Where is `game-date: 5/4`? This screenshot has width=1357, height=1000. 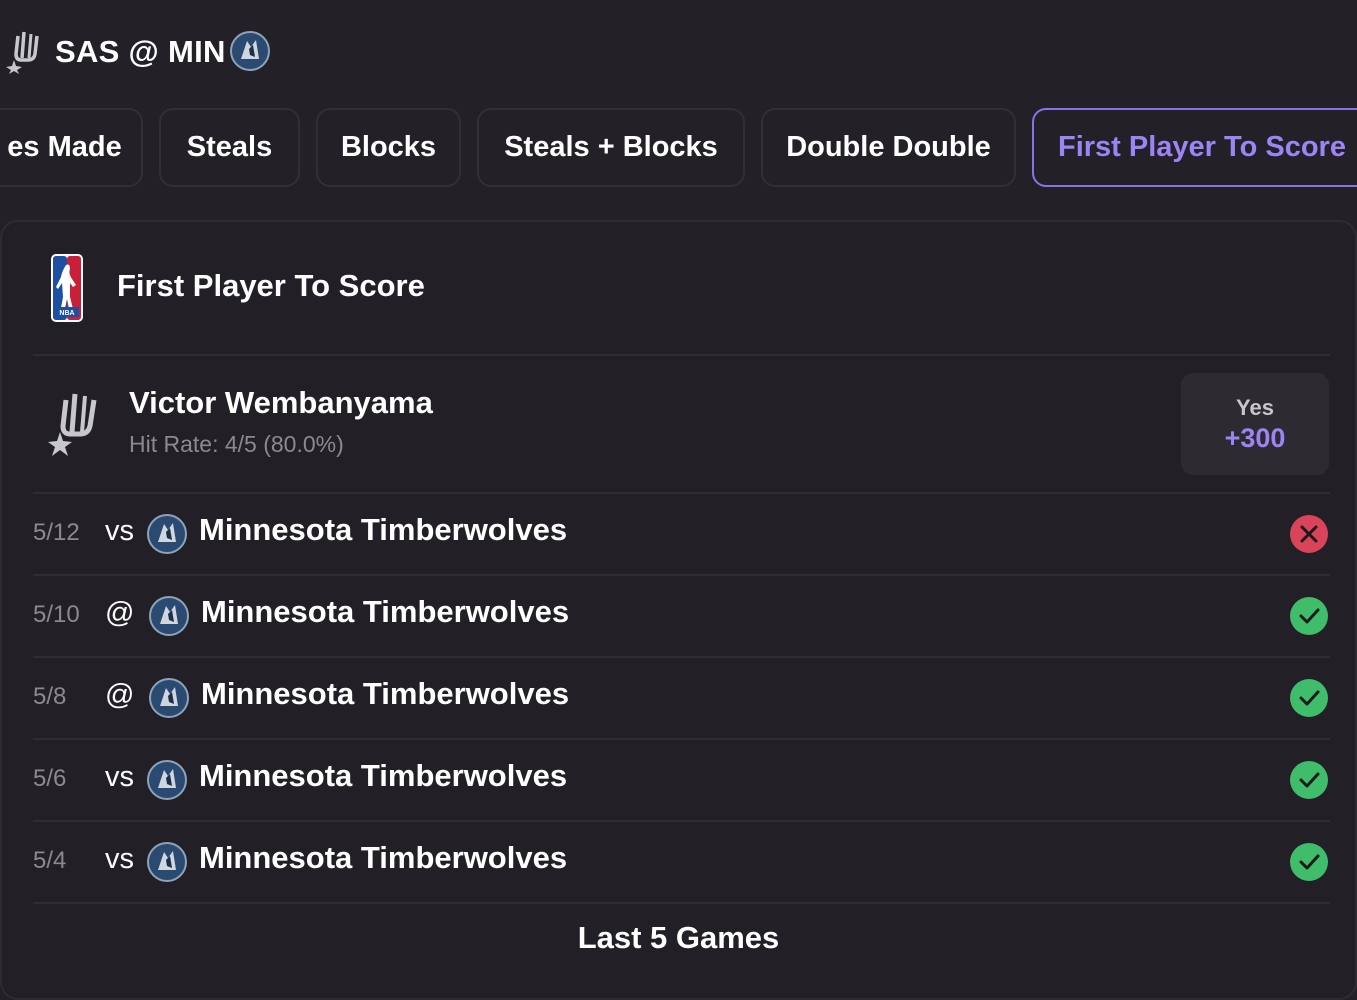 game-date: 5/4 is located at coordinates (50, 860).